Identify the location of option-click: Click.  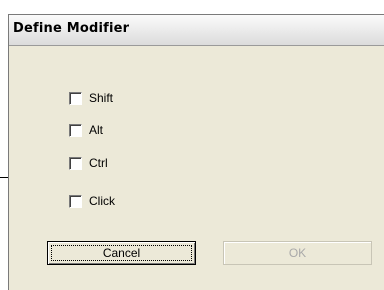
(92, 201).